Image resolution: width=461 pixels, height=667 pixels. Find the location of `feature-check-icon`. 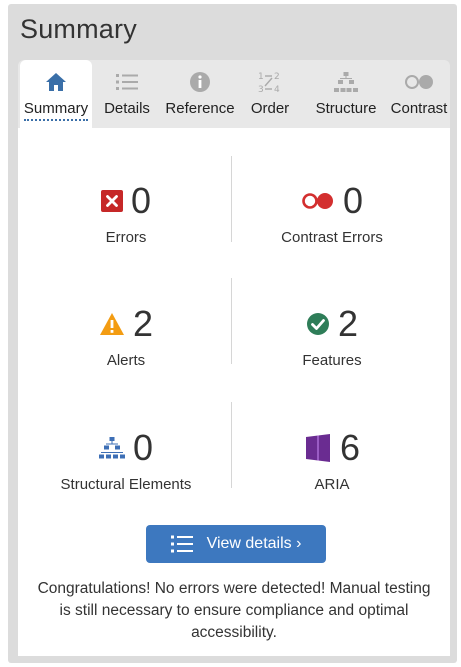

feature-check-icon is located at coordinates (318, 324).